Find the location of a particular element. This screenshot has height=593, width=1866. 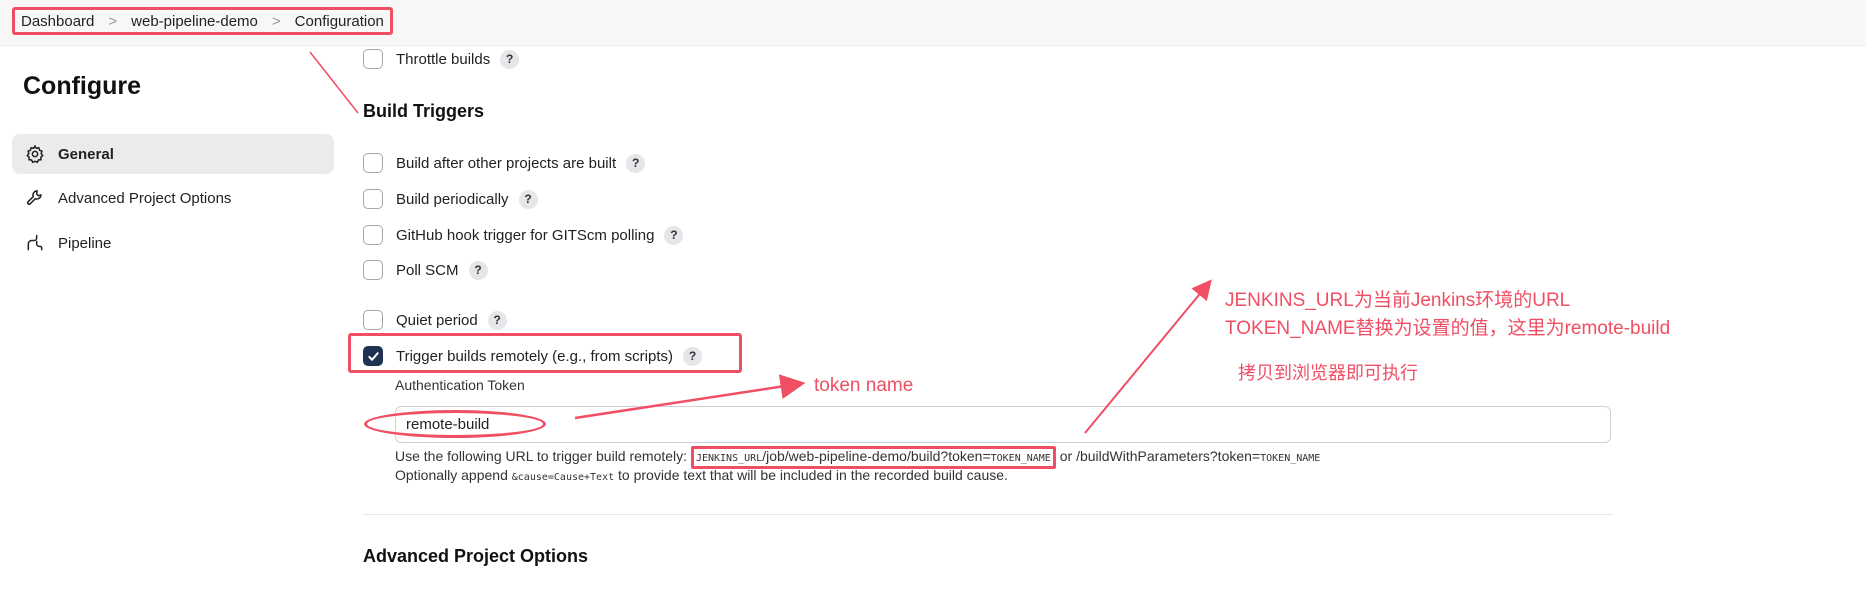

url-arrow is located at coordinates (1148, 356).